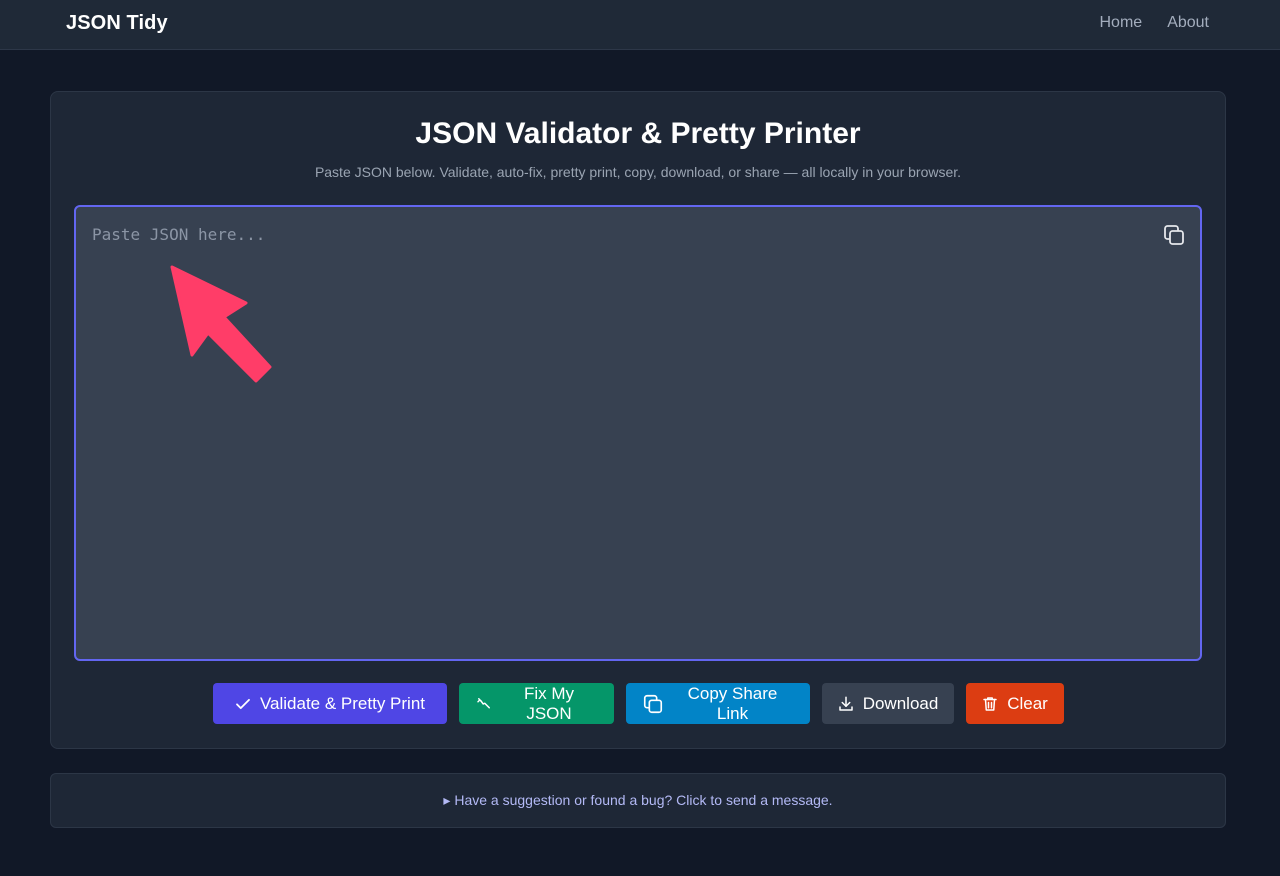 The image size is (1280, 876). I want to click on nav-links: Home About, so click(1155, 23).